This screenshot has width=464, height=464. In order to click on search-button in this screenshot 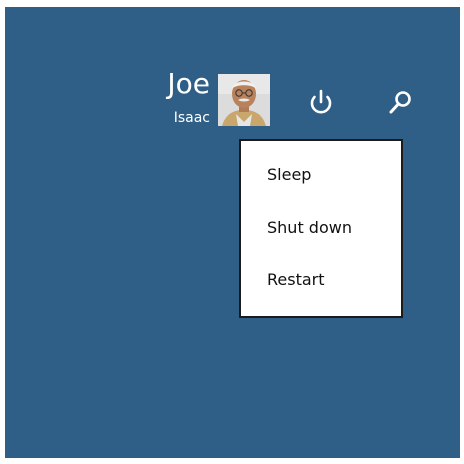, I will do `click(400, 103)`.